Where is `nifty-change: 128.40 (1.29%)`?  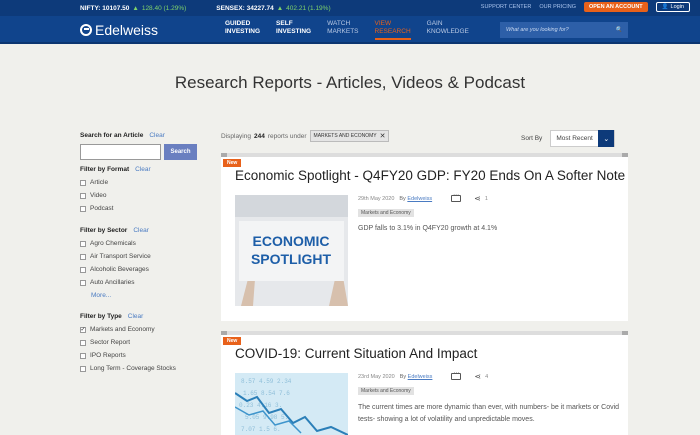
nifty-change: 128.40 (1.29%) is located at coordinates (164, 8).